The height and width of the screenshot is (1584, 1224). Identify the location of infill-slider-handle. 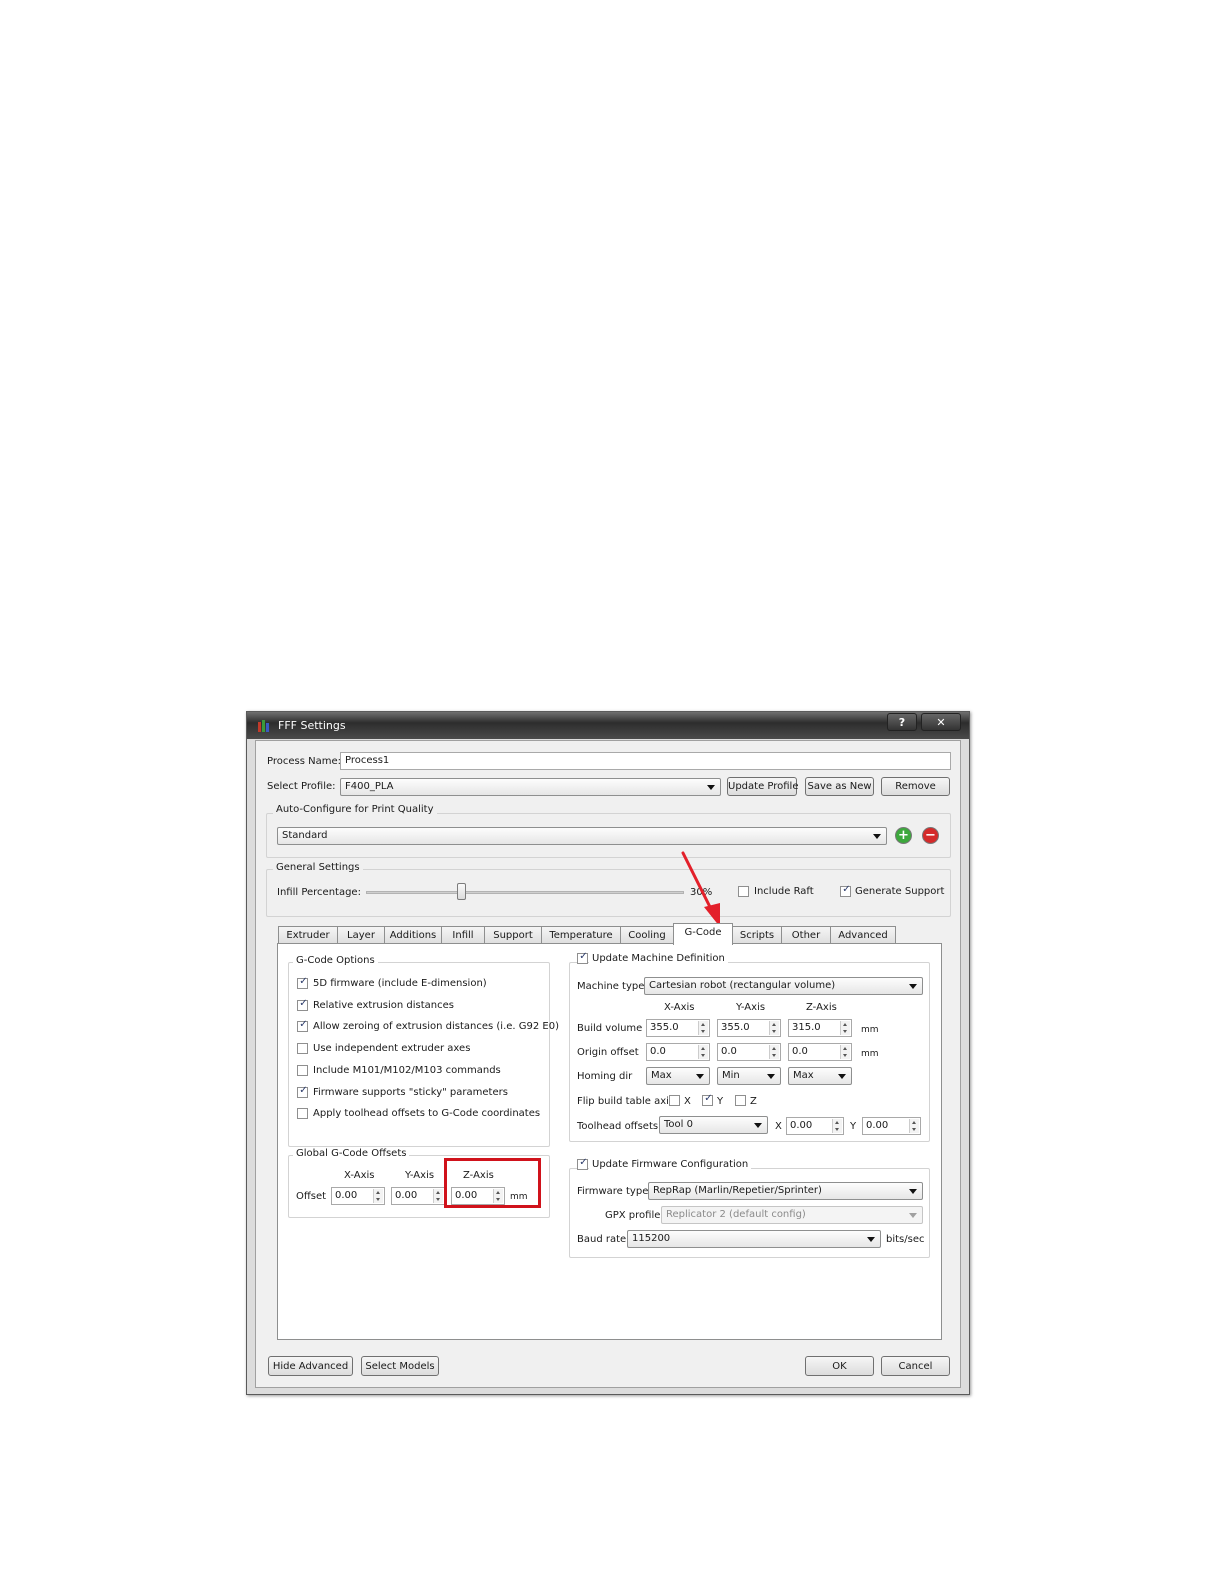
(461, 891).